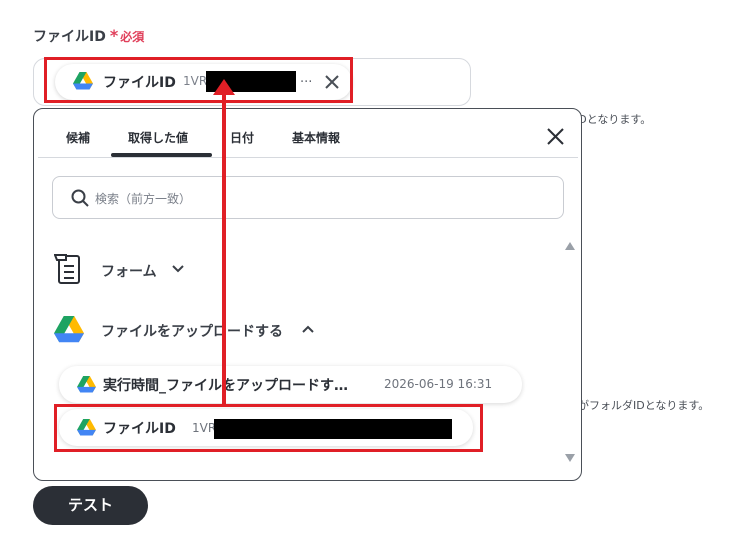 The width and height of the screenshot is (737, 543). I want to click on tab-basic-info: 基本情報, so click(316, 137).